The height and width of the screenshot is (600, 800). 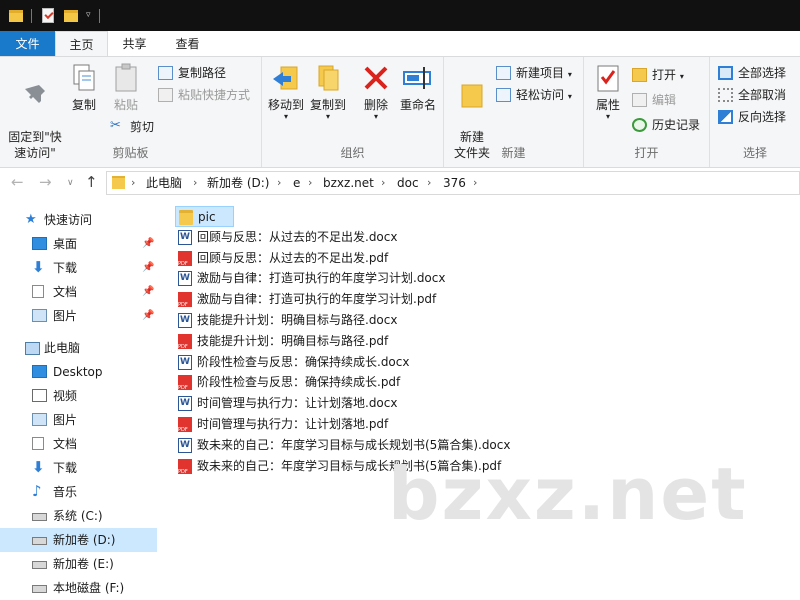 I want to click on chevron-down-icon: ▿, so click(x=88, y=18).